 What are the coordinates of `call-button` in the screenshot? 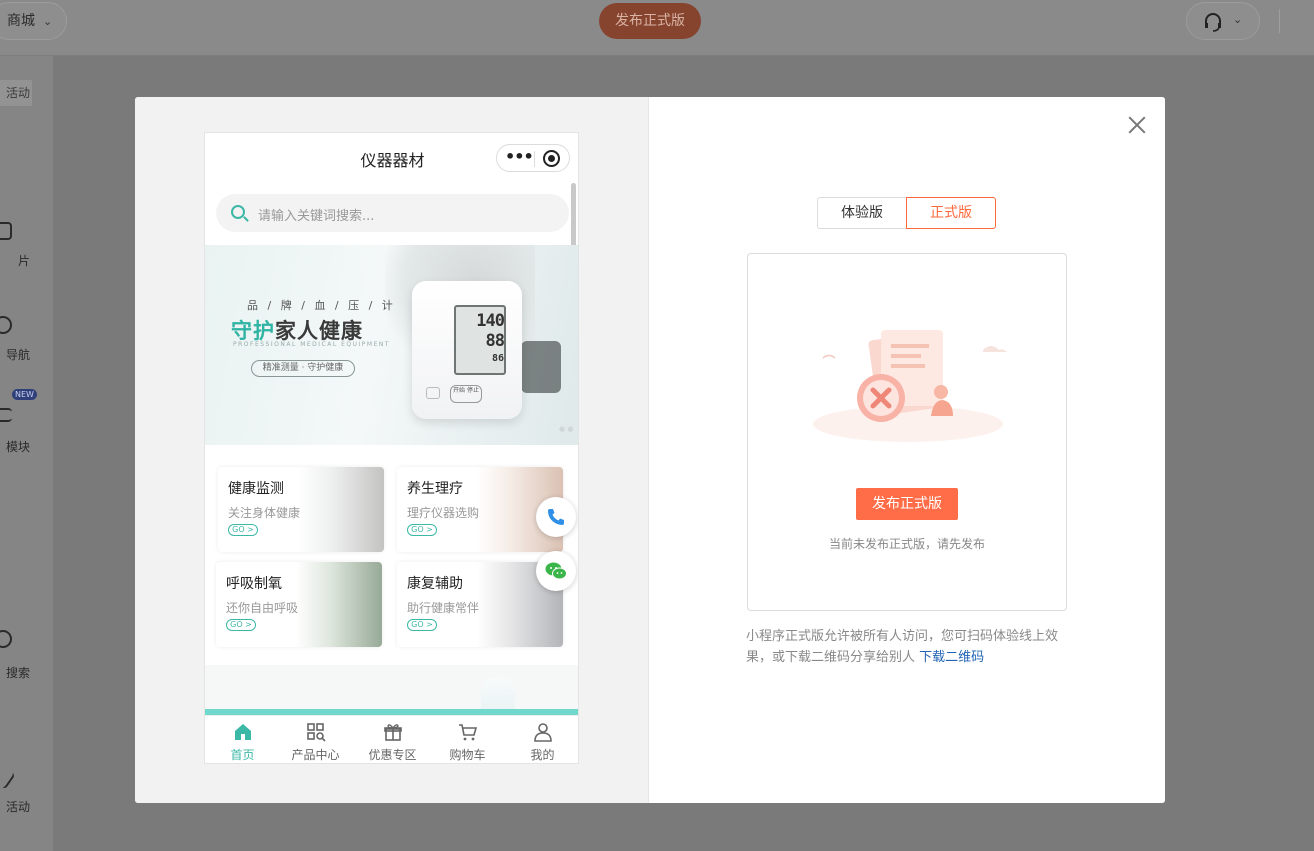 It's located at (556, 517).